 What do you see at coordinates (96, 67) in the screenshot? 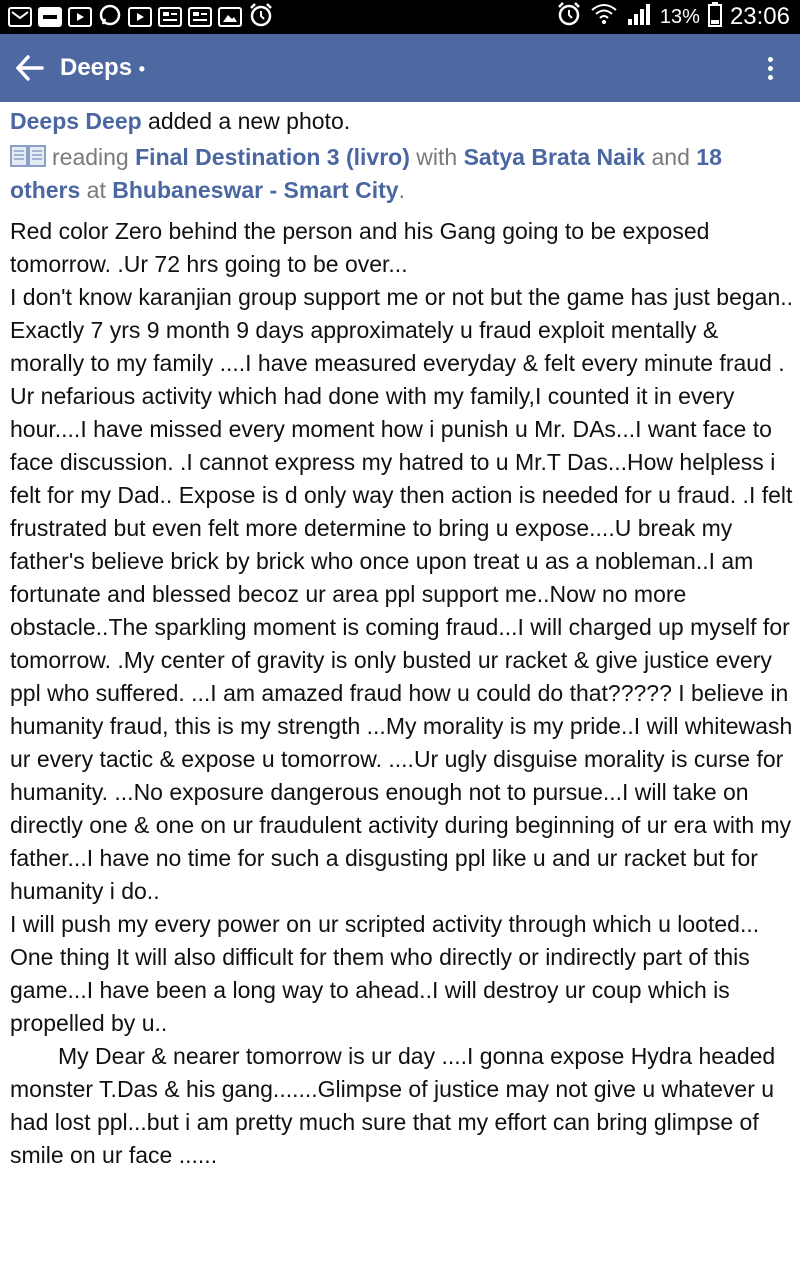
I see `page-title-text: Deeps` at bounding box center [96, 67].